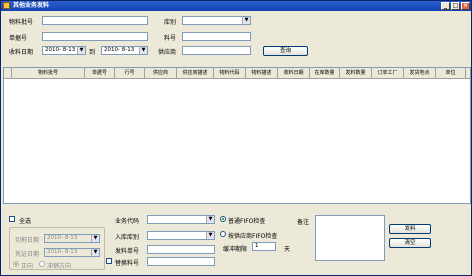 This screenshot has width=472, height=276. Describe the element at coordinates (109, 261) in the screenshot. I see `replace-item-checkbox` at that location.